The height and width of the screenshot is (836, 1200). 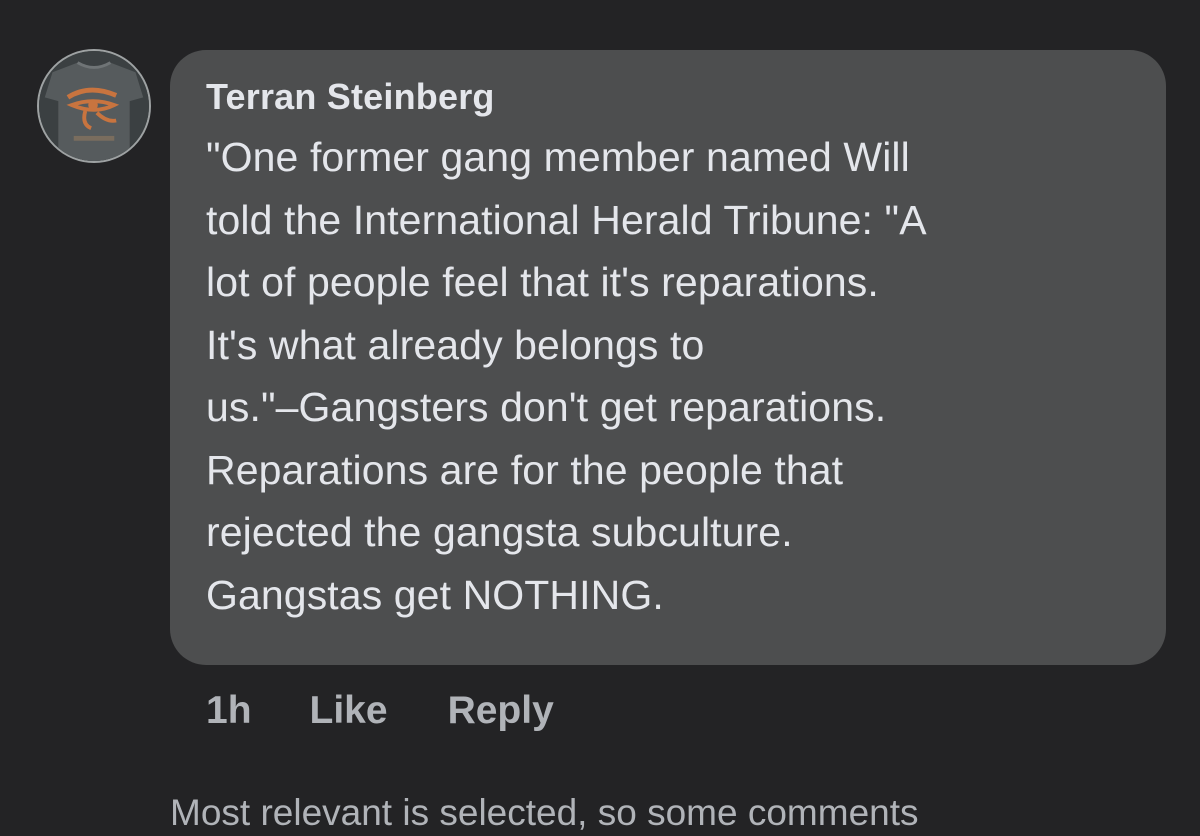 I want to click on like-button: Like, so click(x=349, y=711).